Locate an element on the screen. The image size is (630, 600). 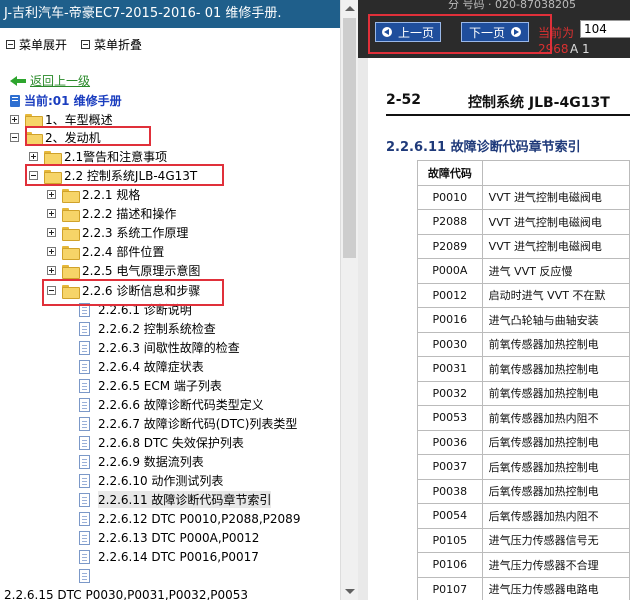
section-title: 2.2.6.11 故障诊断代码章节索引 is located at coordinates (483, 147).